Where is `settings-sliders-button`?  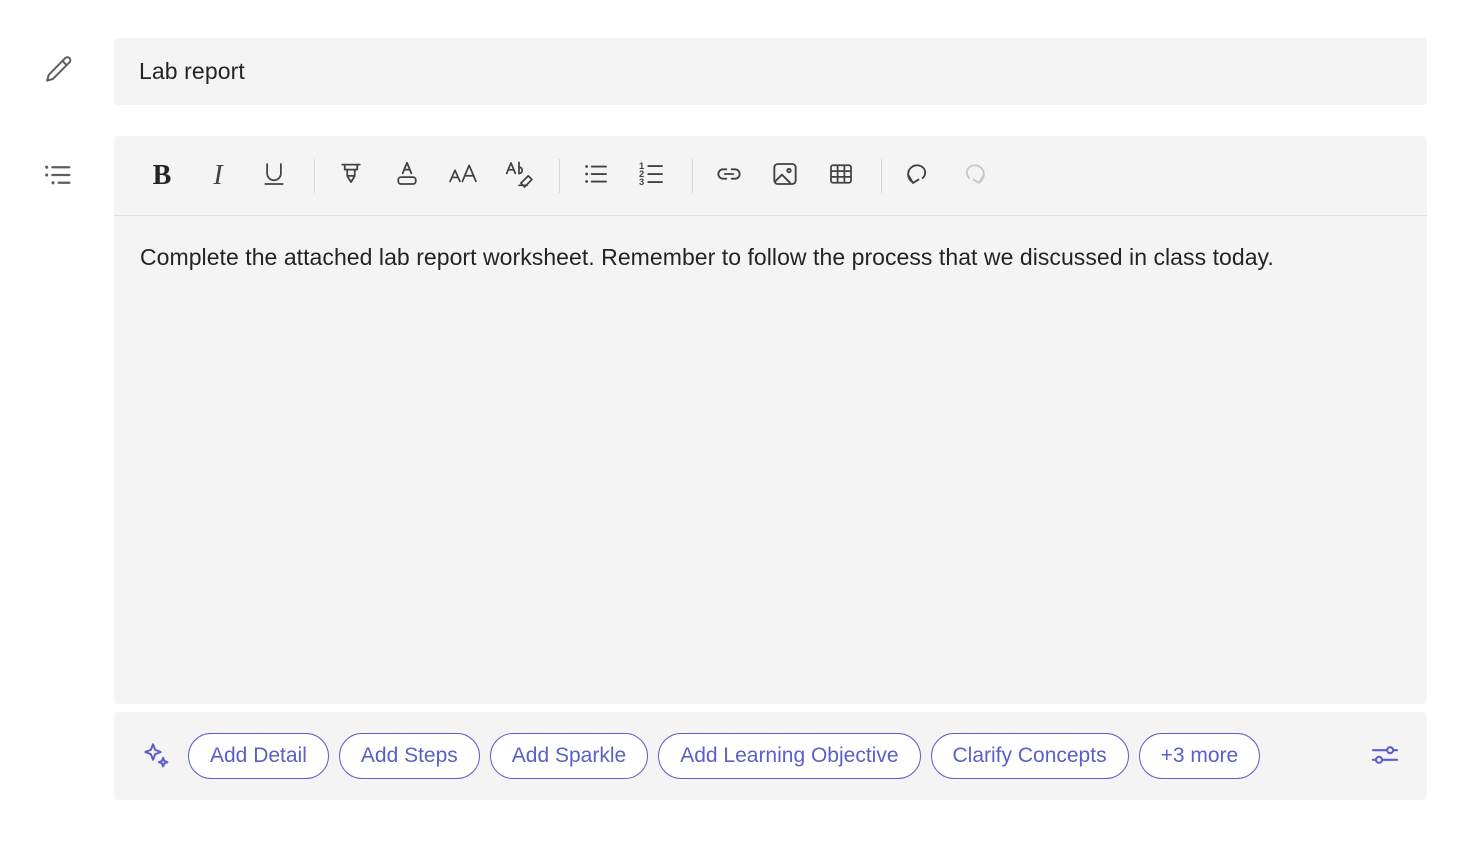
settings-sliders-button is located at coordinates (1385, 756).